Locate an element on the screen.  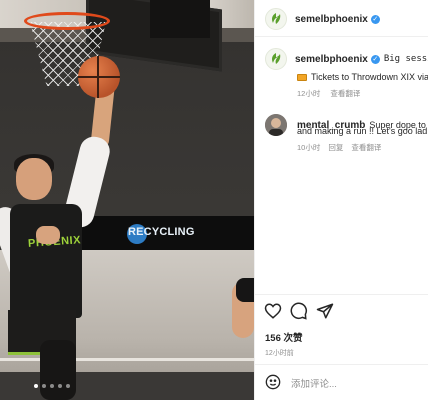
comment-reply-link: 回复 is located at coordinates (335, 147).